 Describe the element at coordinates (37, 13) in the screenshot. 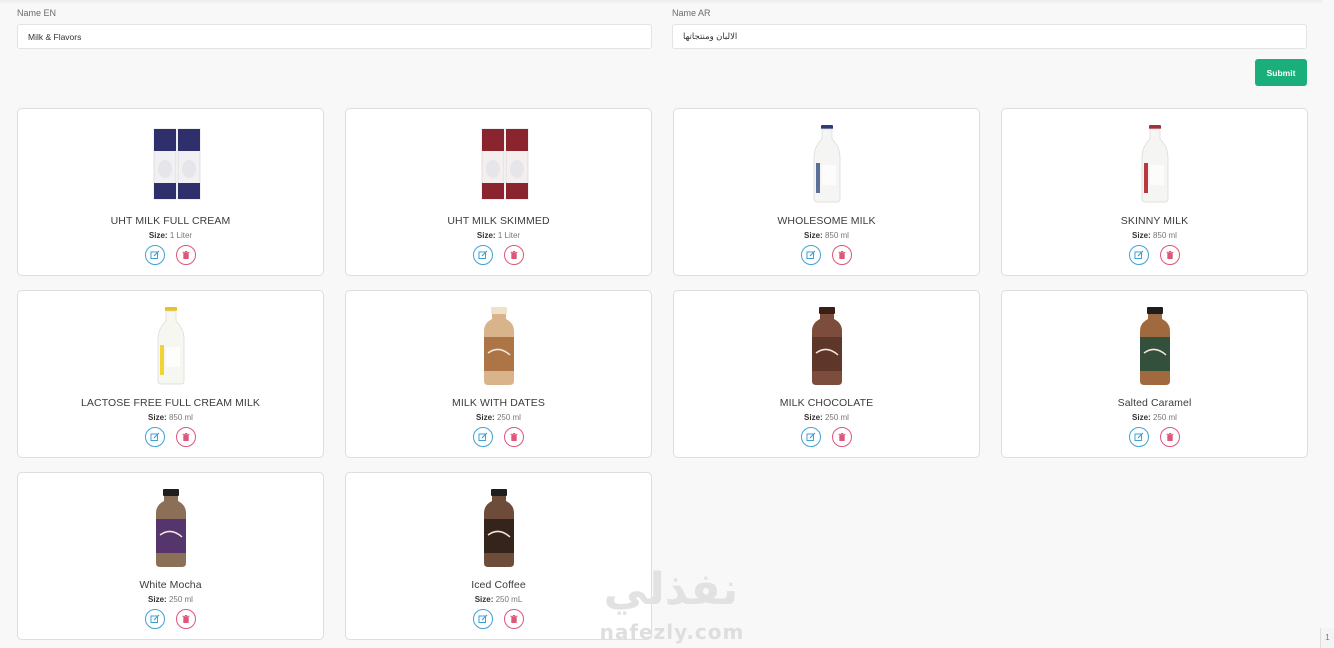

I see `name-en-label: Name EN` at that location.